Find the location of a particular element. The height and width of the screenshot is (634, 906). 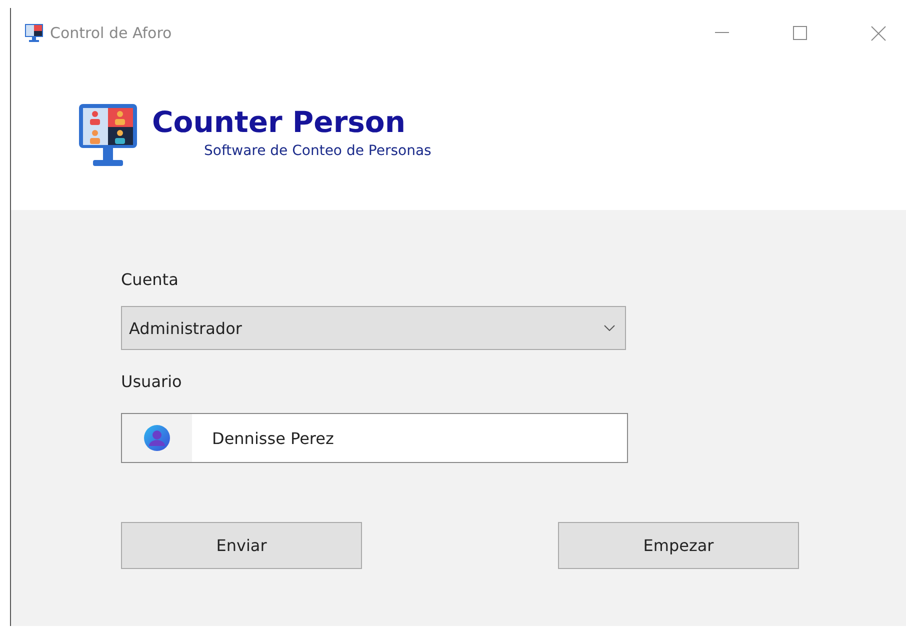

account-dropdown: Administrador is located at coordinates (373, 328).